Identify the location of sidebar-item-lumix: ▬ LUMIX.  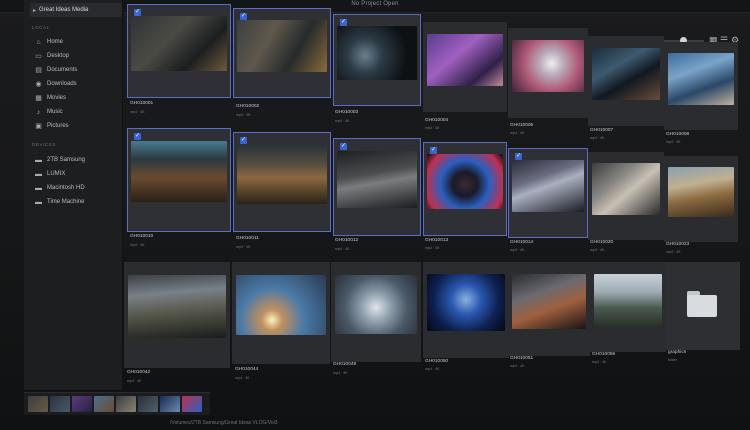
(49, 174).